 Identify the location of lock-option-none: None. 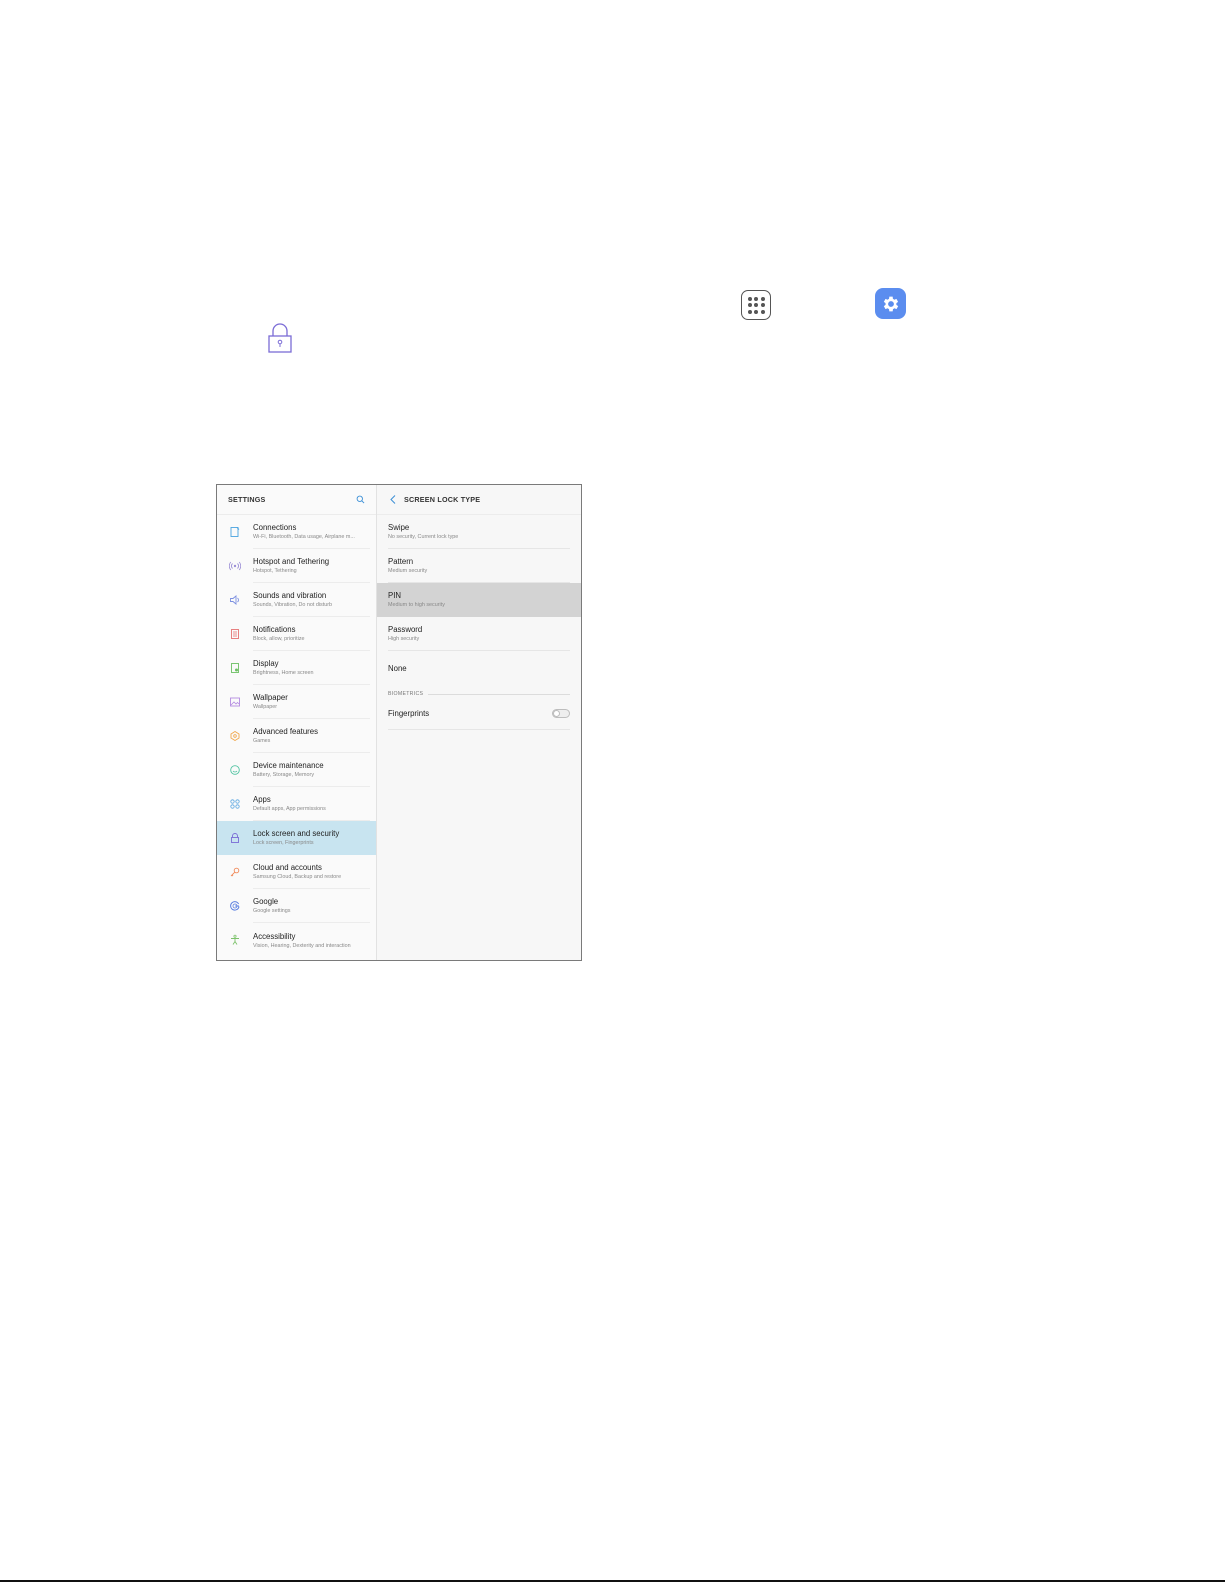
(479, 668).